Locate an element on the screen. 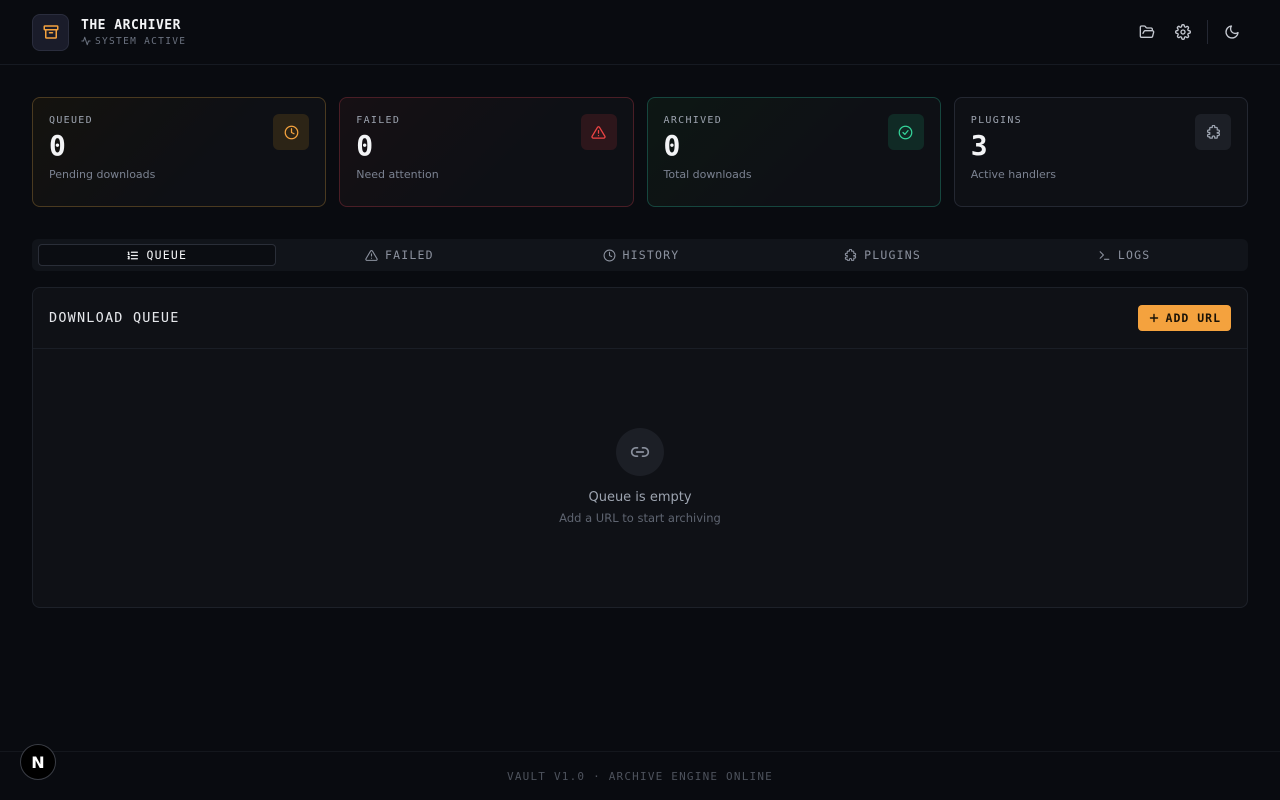 The image size is (1280, 800). stat-subtitle: Need attention is located at coordinates (397, 174).